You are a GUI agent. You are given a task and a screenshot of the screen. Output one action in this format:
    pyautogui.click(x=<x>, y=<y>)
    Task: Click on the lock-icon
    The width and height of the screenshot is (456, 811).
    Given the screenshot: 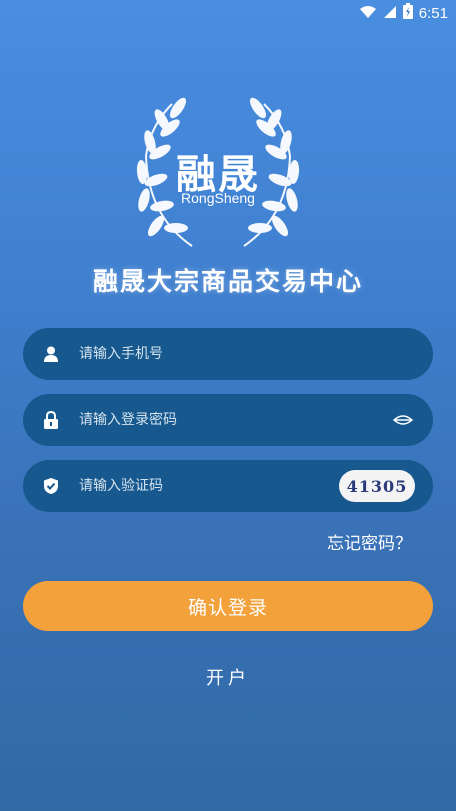 What is the action you would take?
    pyautogui.click(x=51, y=420)
    